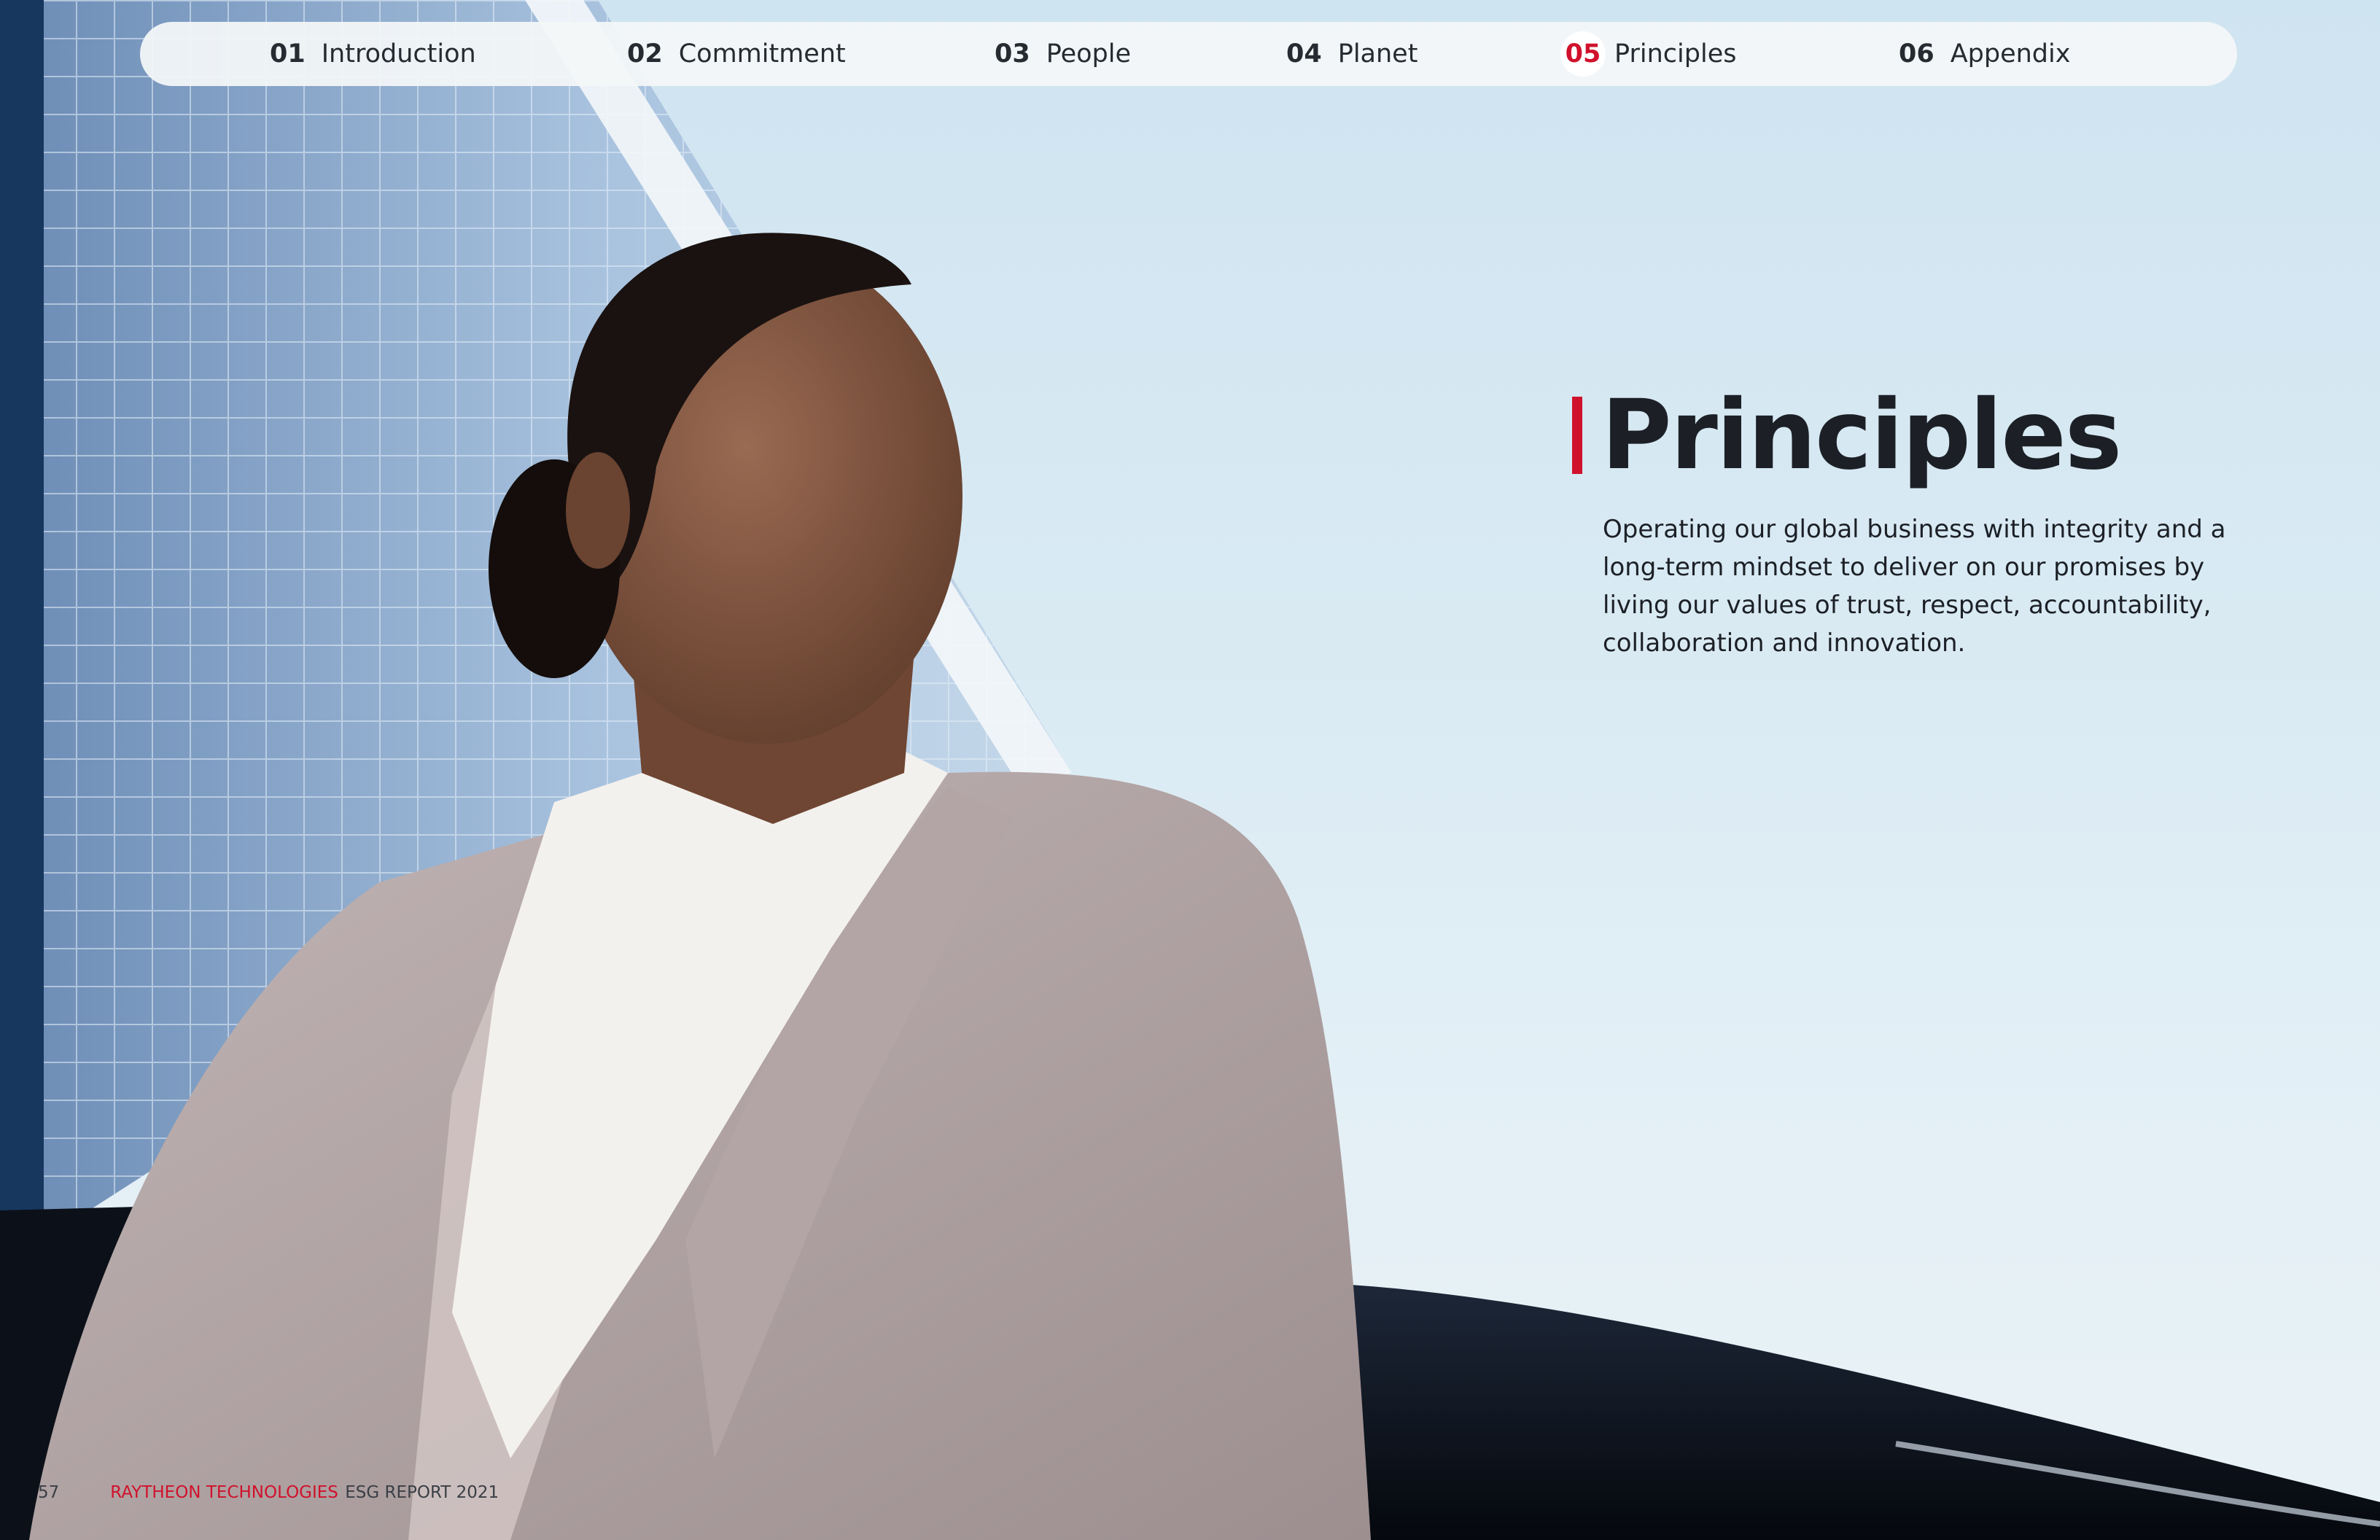  I want to click on nav-number: 06, so click(1916, 54).